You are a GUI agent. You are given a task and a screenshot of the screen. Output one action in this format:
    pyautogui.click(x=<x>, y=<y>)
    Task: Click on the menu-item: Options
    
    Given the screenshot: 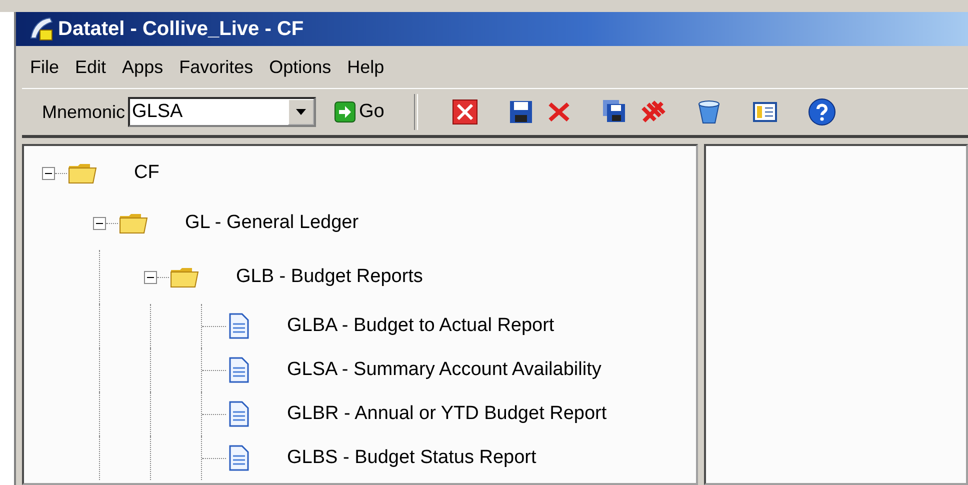 What is the action you would take?
    pyautogui.click(x=300, y=67)
    